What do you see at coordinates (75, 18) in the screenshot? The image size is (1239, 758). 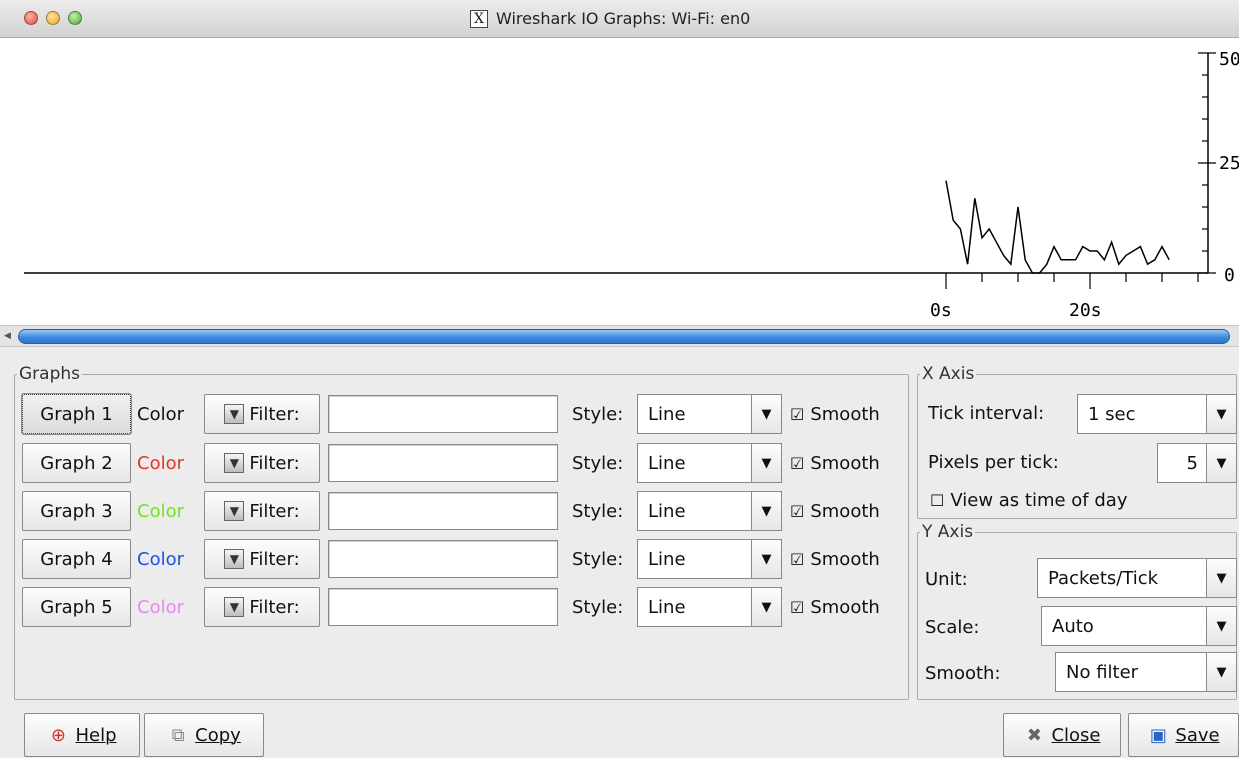 I see `maximize-window-icon` at bounding box center [75, 18].